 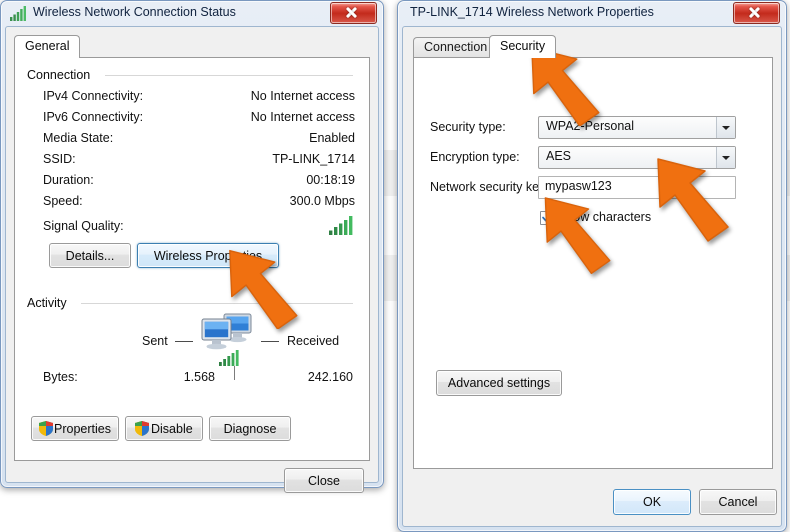 I want to click on show-characters-label: Show characters, so click(x=605, y=217).